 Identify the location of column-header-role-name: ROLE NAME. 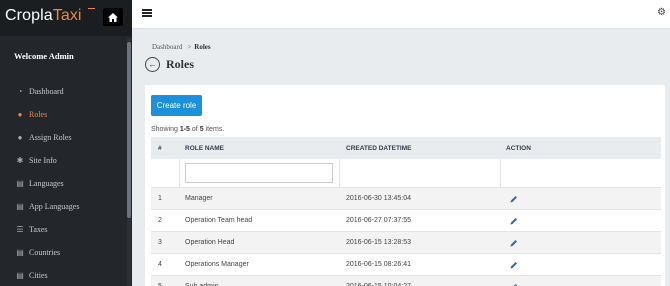
(204, 148).